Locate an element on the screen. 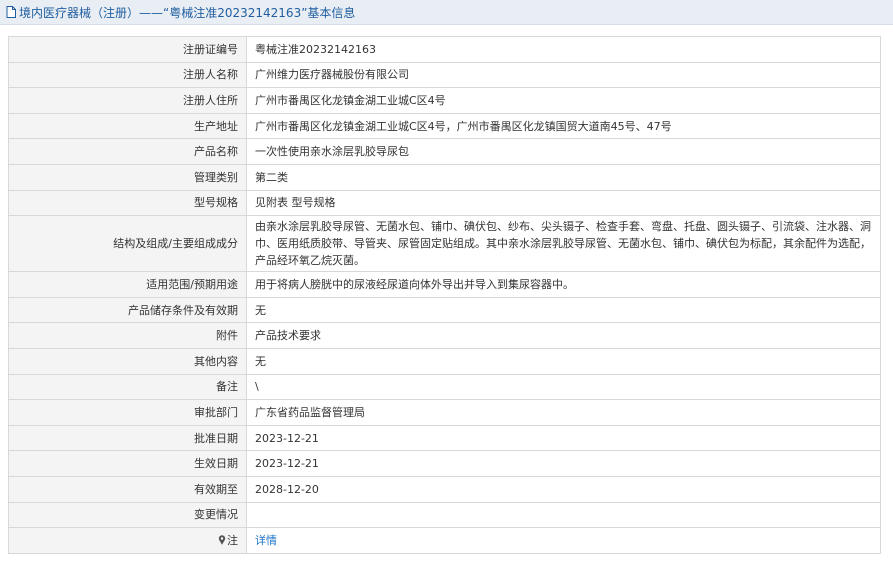  row-label: 注册人住所 is located at coordinates (127, 100).